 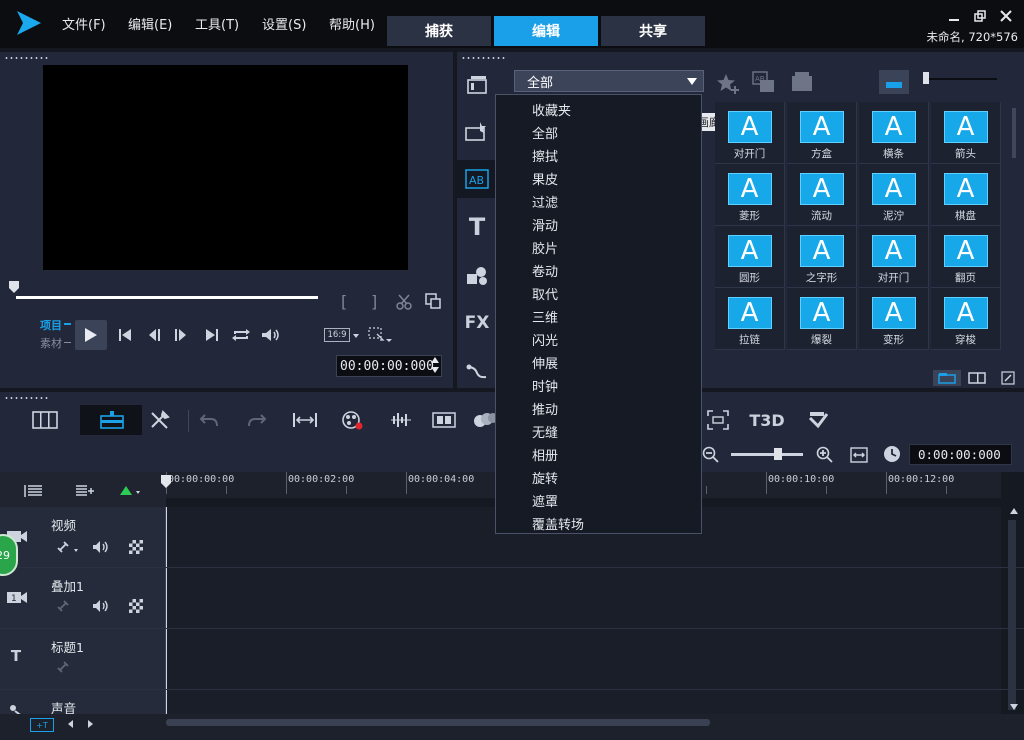 I want to click on tab-share: 共享, so click(x=653, y=31).